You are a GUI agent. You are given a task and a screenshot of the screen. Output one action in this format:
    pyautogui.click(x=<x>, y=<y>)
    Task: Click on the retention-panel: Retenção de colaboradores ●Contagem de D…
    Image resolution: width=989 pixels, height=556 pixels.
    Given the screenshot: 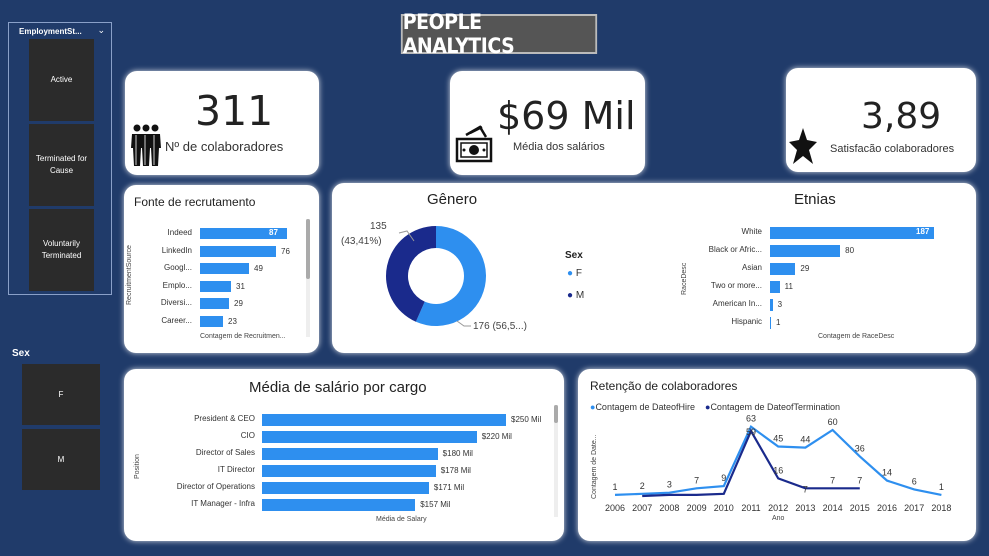 What is the action you would take?
    pyautogui.click(x=777, y=455)
    